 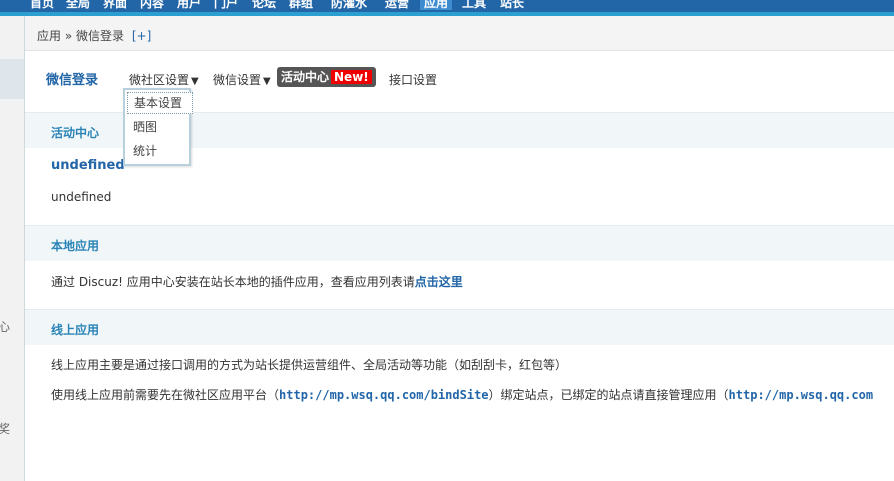 I want to click on left-sidebar: 心 奖, so click(x=12, y=248).